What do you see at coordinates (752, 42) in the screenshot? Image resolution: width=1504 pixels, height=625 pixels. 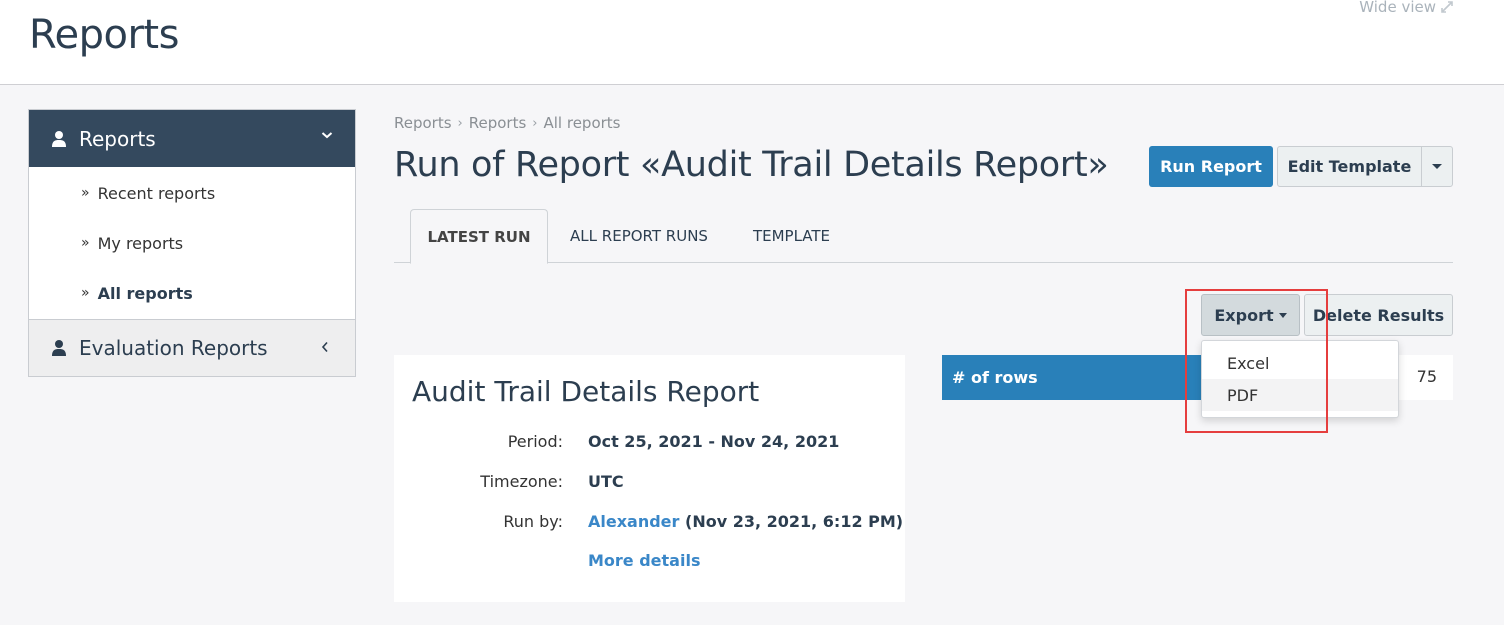 I see `top-header: Reports Wide view` at bounding box center [752, 42].